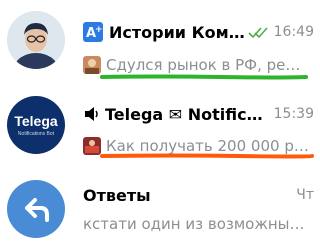 The height and width of the screenshot is (246, 320). What do you see at coordinates (92, 114) in the screenshot?
I see `speaker-icon` at bounding box center [92, 114].